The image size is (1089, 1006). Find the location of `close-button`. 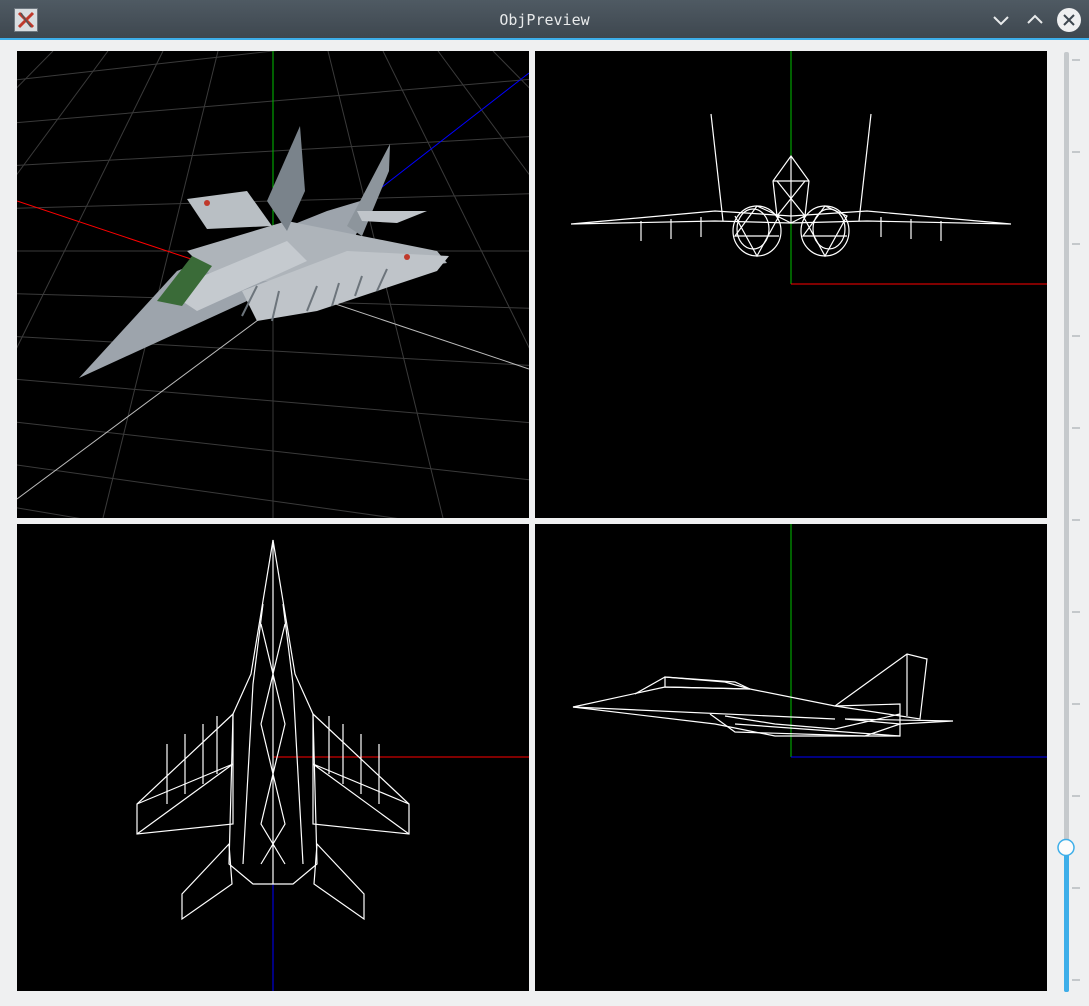

close-button is located at coordinates (1069, 20).